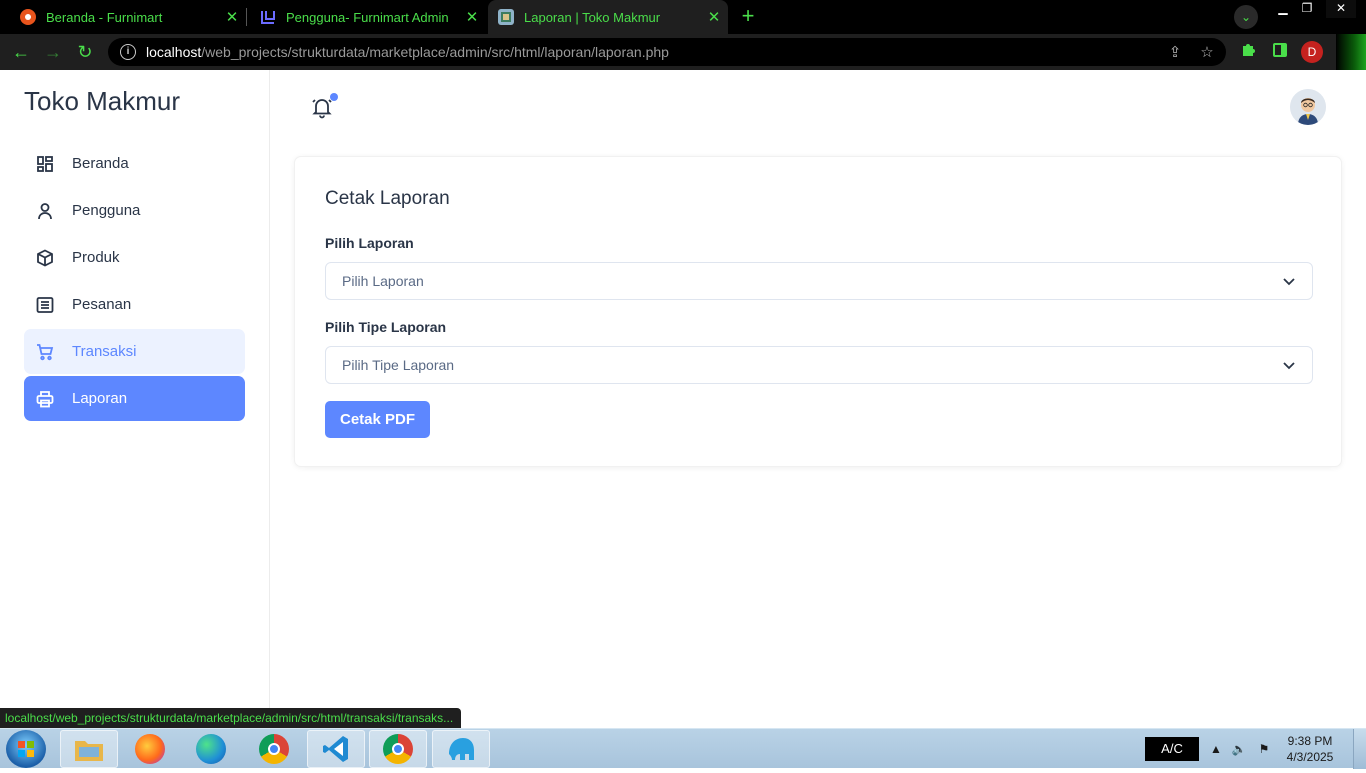 This screenshot has width=1366, height=773. I want to click on report-type-select-value: Pilih Tipe Laporan, so click(398, 365).